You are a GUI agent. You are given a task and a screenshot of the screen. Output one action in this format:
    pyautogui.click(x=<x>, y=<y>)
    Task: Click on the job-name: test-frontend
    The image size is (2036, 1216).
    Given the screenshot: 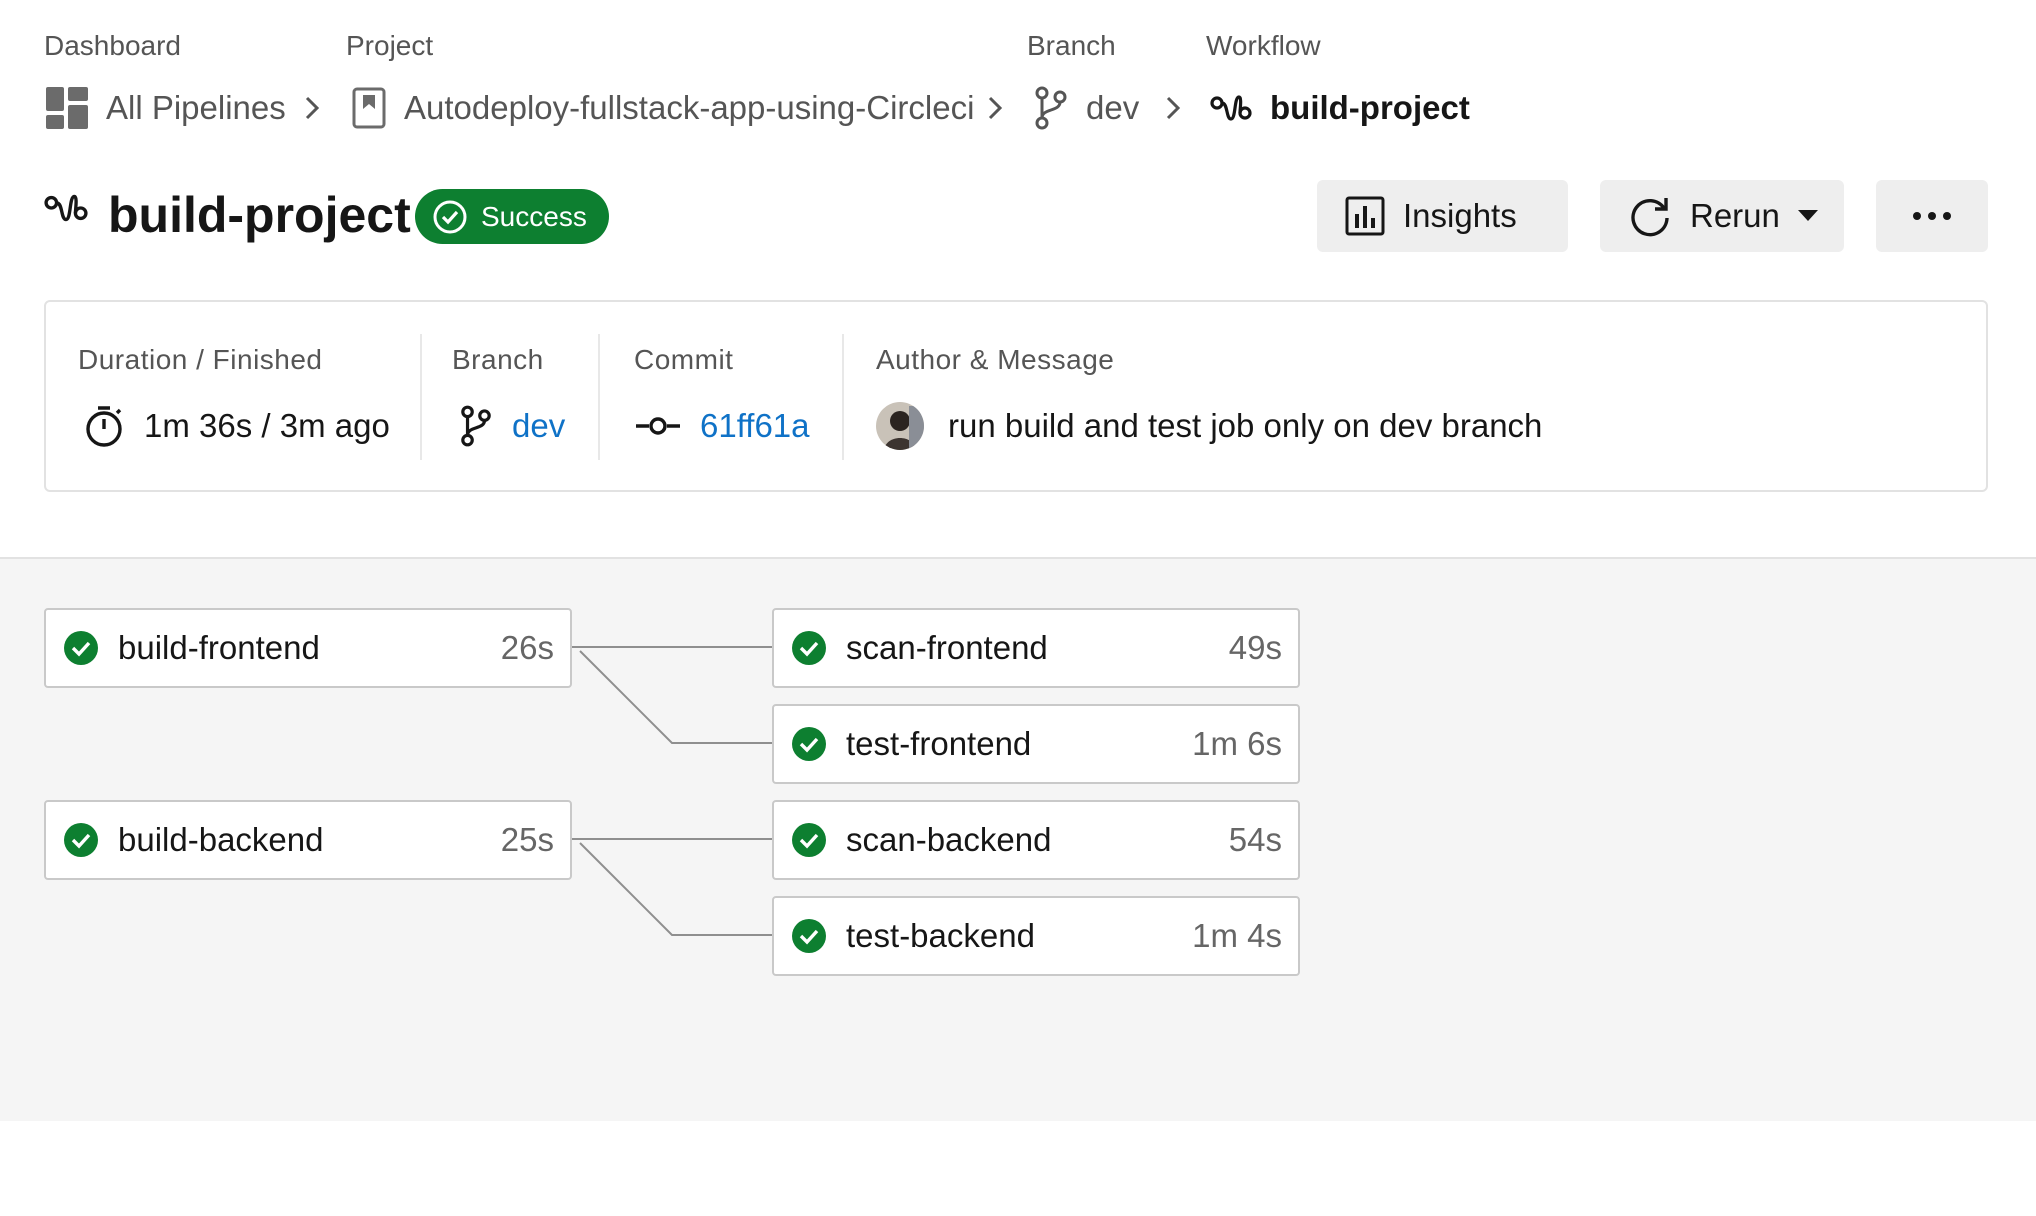 What is the action you would take?
    pyautogui.click(x=939, y=743)
    